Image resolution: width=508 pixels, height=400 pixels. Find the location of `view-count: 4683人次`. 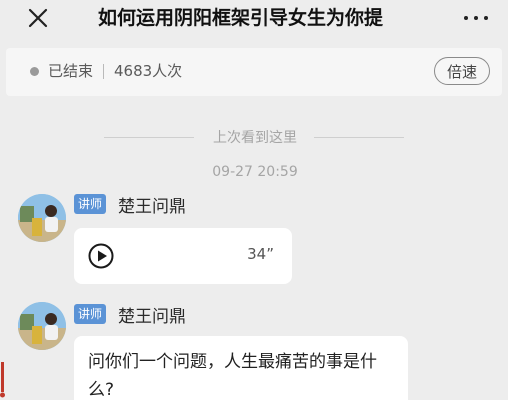

view-count: 4683人次 is located at coordinates (148, 71).